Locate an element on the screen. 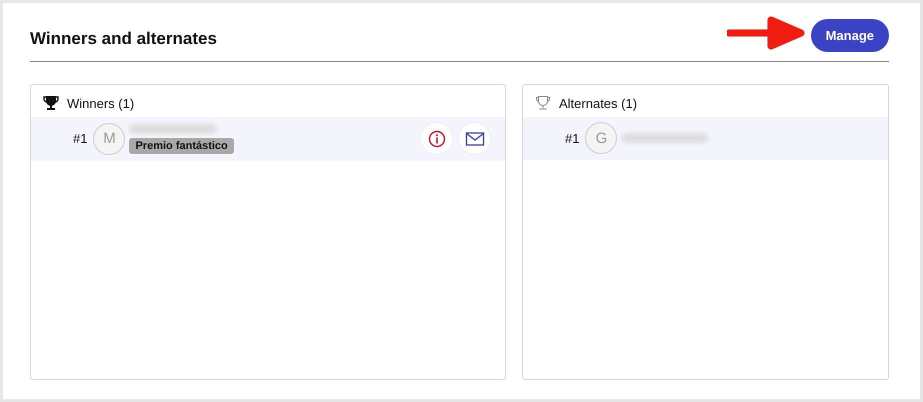  avatar: M is located at coordinates (109, 138).